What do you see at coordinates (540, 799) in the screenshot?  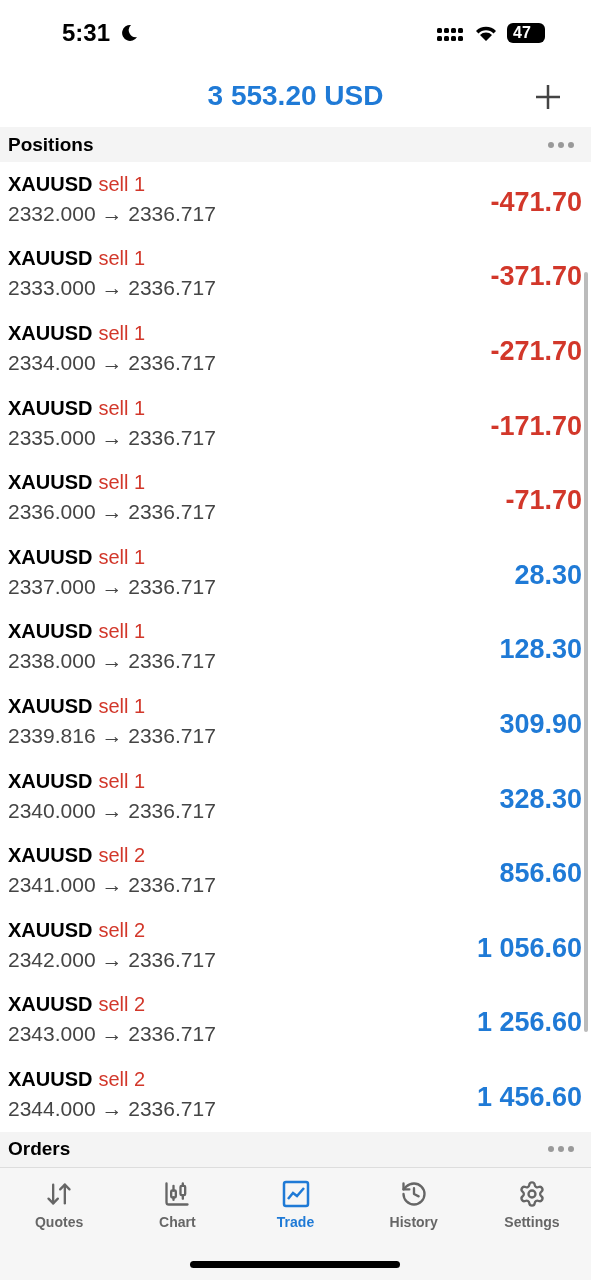 I see `profit-value: 328.30` at bounding box center [540, 799].